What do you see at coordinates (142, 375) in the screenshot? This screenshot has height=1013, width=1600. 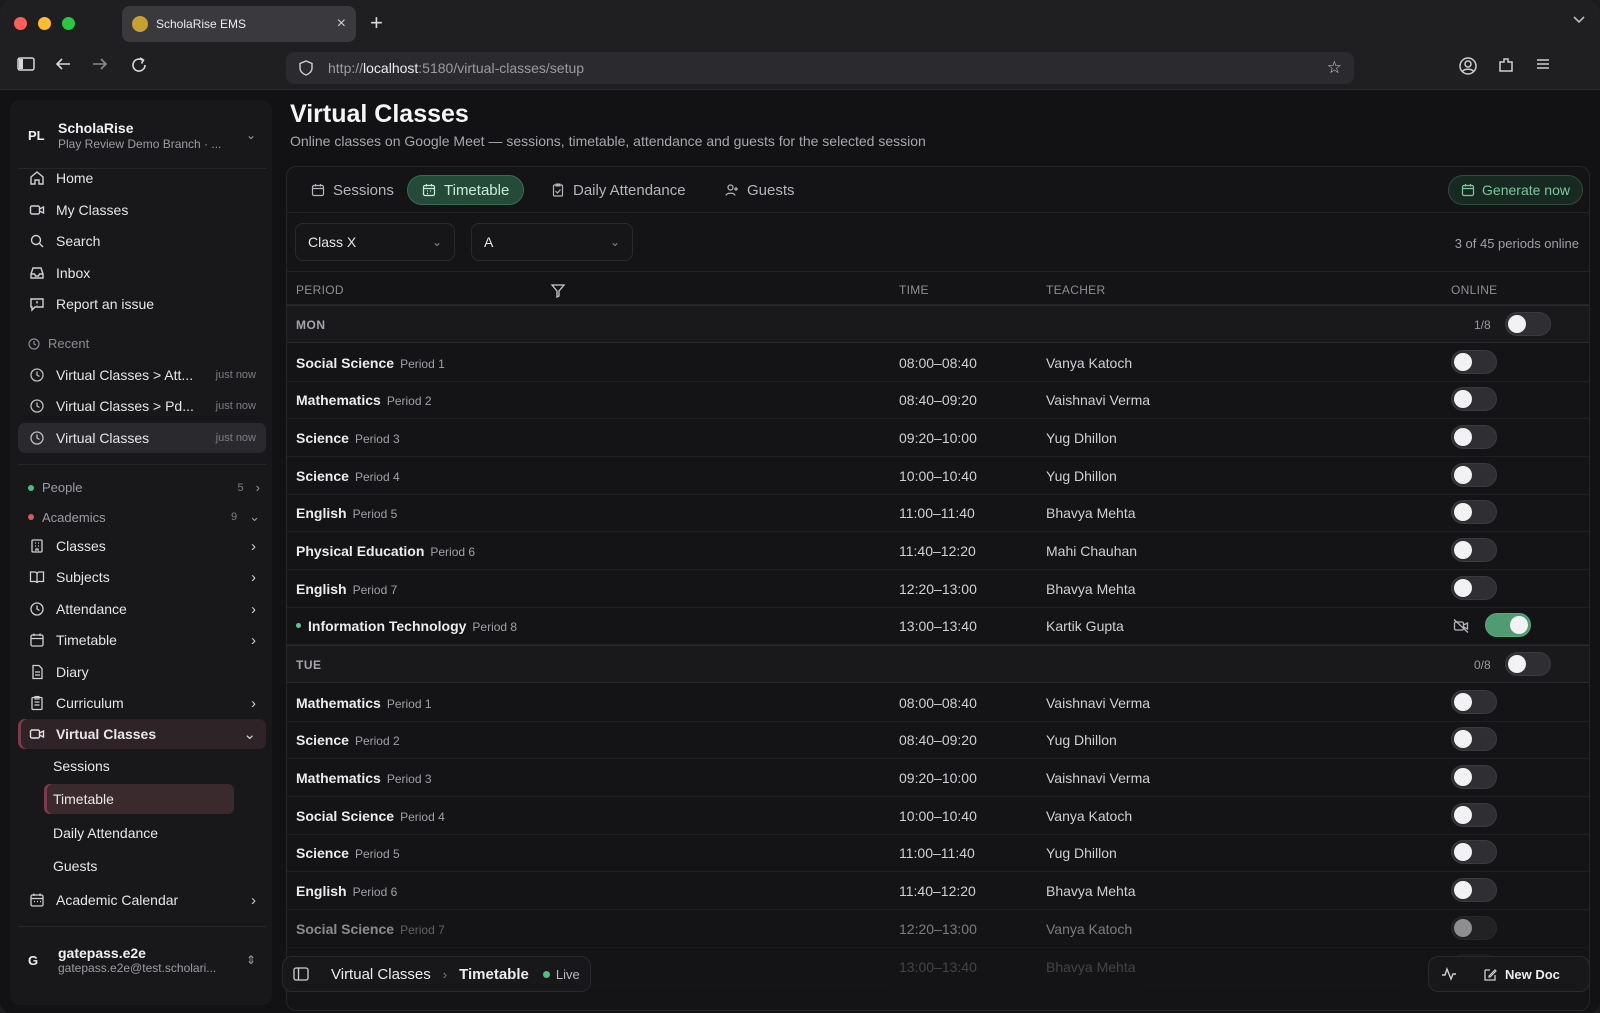 I see `recent-item: Virtual Classes > Att... just now` at bounding box center [142, 375].